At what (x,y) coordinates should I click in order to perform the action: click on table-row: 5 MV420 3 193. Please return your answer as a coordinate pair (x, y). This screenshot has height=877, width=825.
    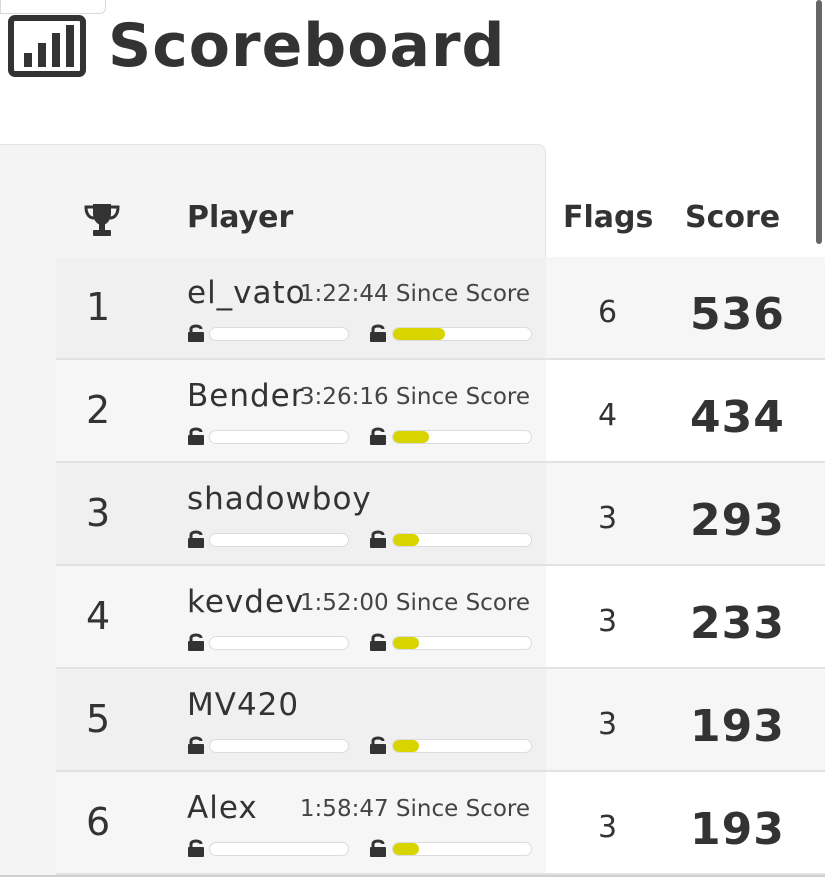
    Looking at the image, I should click on (440, 720).